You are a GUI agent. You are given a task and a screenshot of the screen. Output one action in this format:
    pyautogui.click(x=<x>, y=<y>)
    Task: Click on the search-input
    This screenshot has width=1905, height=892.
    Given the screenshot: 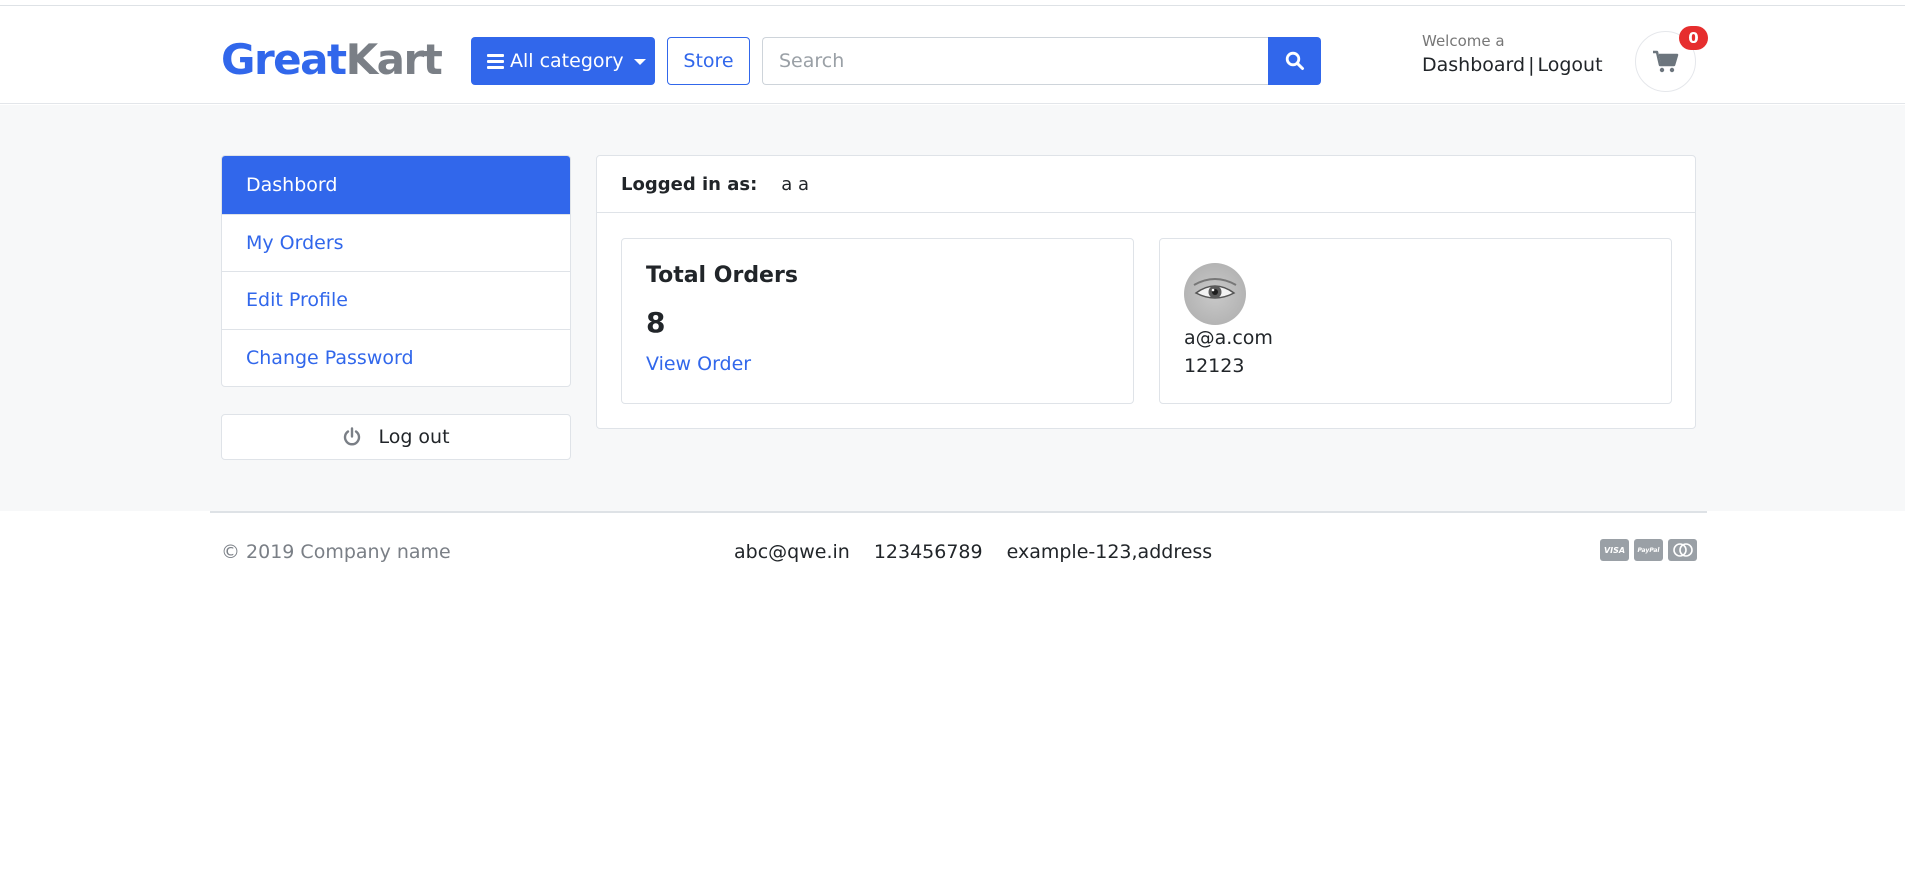 What is the action you would take?
    pyautogui.click(x=1015, y=61)
    